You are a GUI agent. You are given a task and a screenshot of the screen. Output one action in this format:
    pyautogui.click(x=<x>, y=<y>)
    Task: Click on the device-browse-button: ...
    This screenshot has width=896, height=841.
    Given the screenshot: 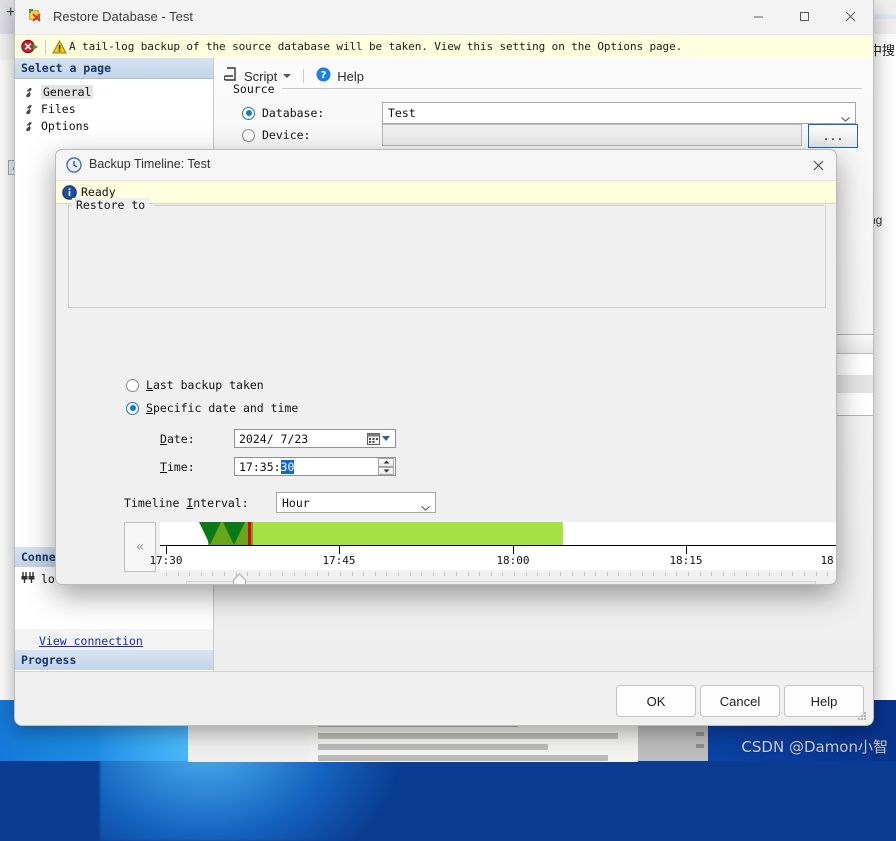 What is the action you would take?
    pyautogui.click(x=833, y=136)
    